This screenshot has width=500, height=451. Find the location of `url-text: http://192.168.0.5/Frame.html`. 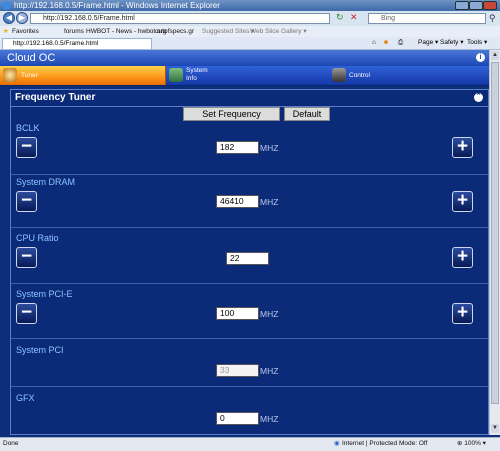

url-text: http://192.168.0.5/Frame.html is located at coordinates (89, 18).